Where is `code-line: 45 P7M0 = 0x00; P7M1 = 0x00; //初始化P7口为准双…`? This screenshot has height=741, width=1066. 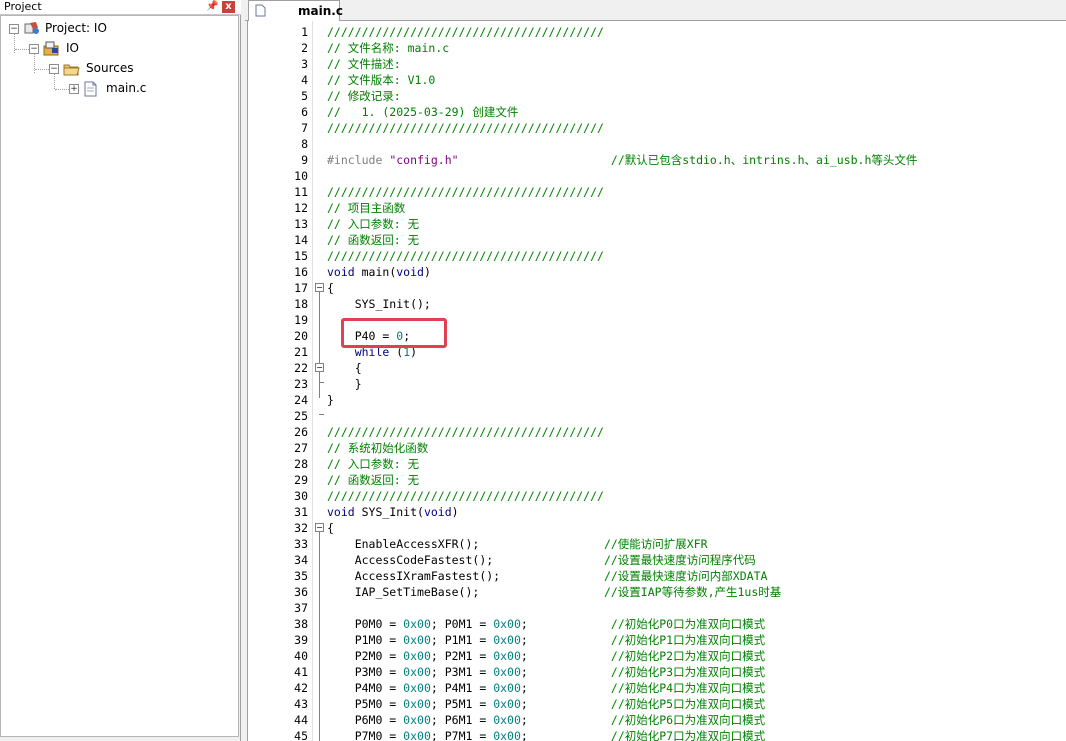
code-line: 45 P7M0 = 0x00; P7M1 = 0x00; //初始化P7口为准双… is located at coordinates (657, 734).